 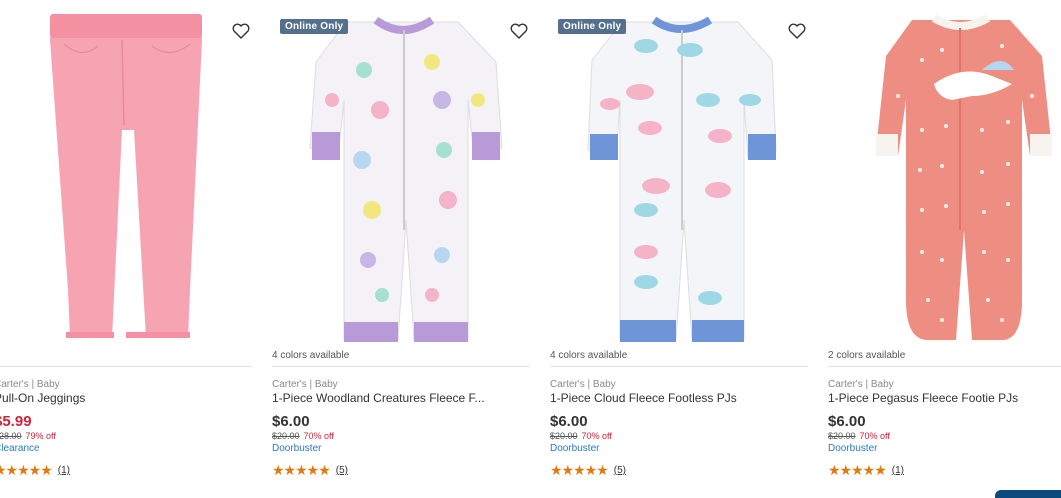 What do you see at coordinates (20, 448) in the screenshot?
I see `promo-tag: Clearance` at bounding box center [20, 448].